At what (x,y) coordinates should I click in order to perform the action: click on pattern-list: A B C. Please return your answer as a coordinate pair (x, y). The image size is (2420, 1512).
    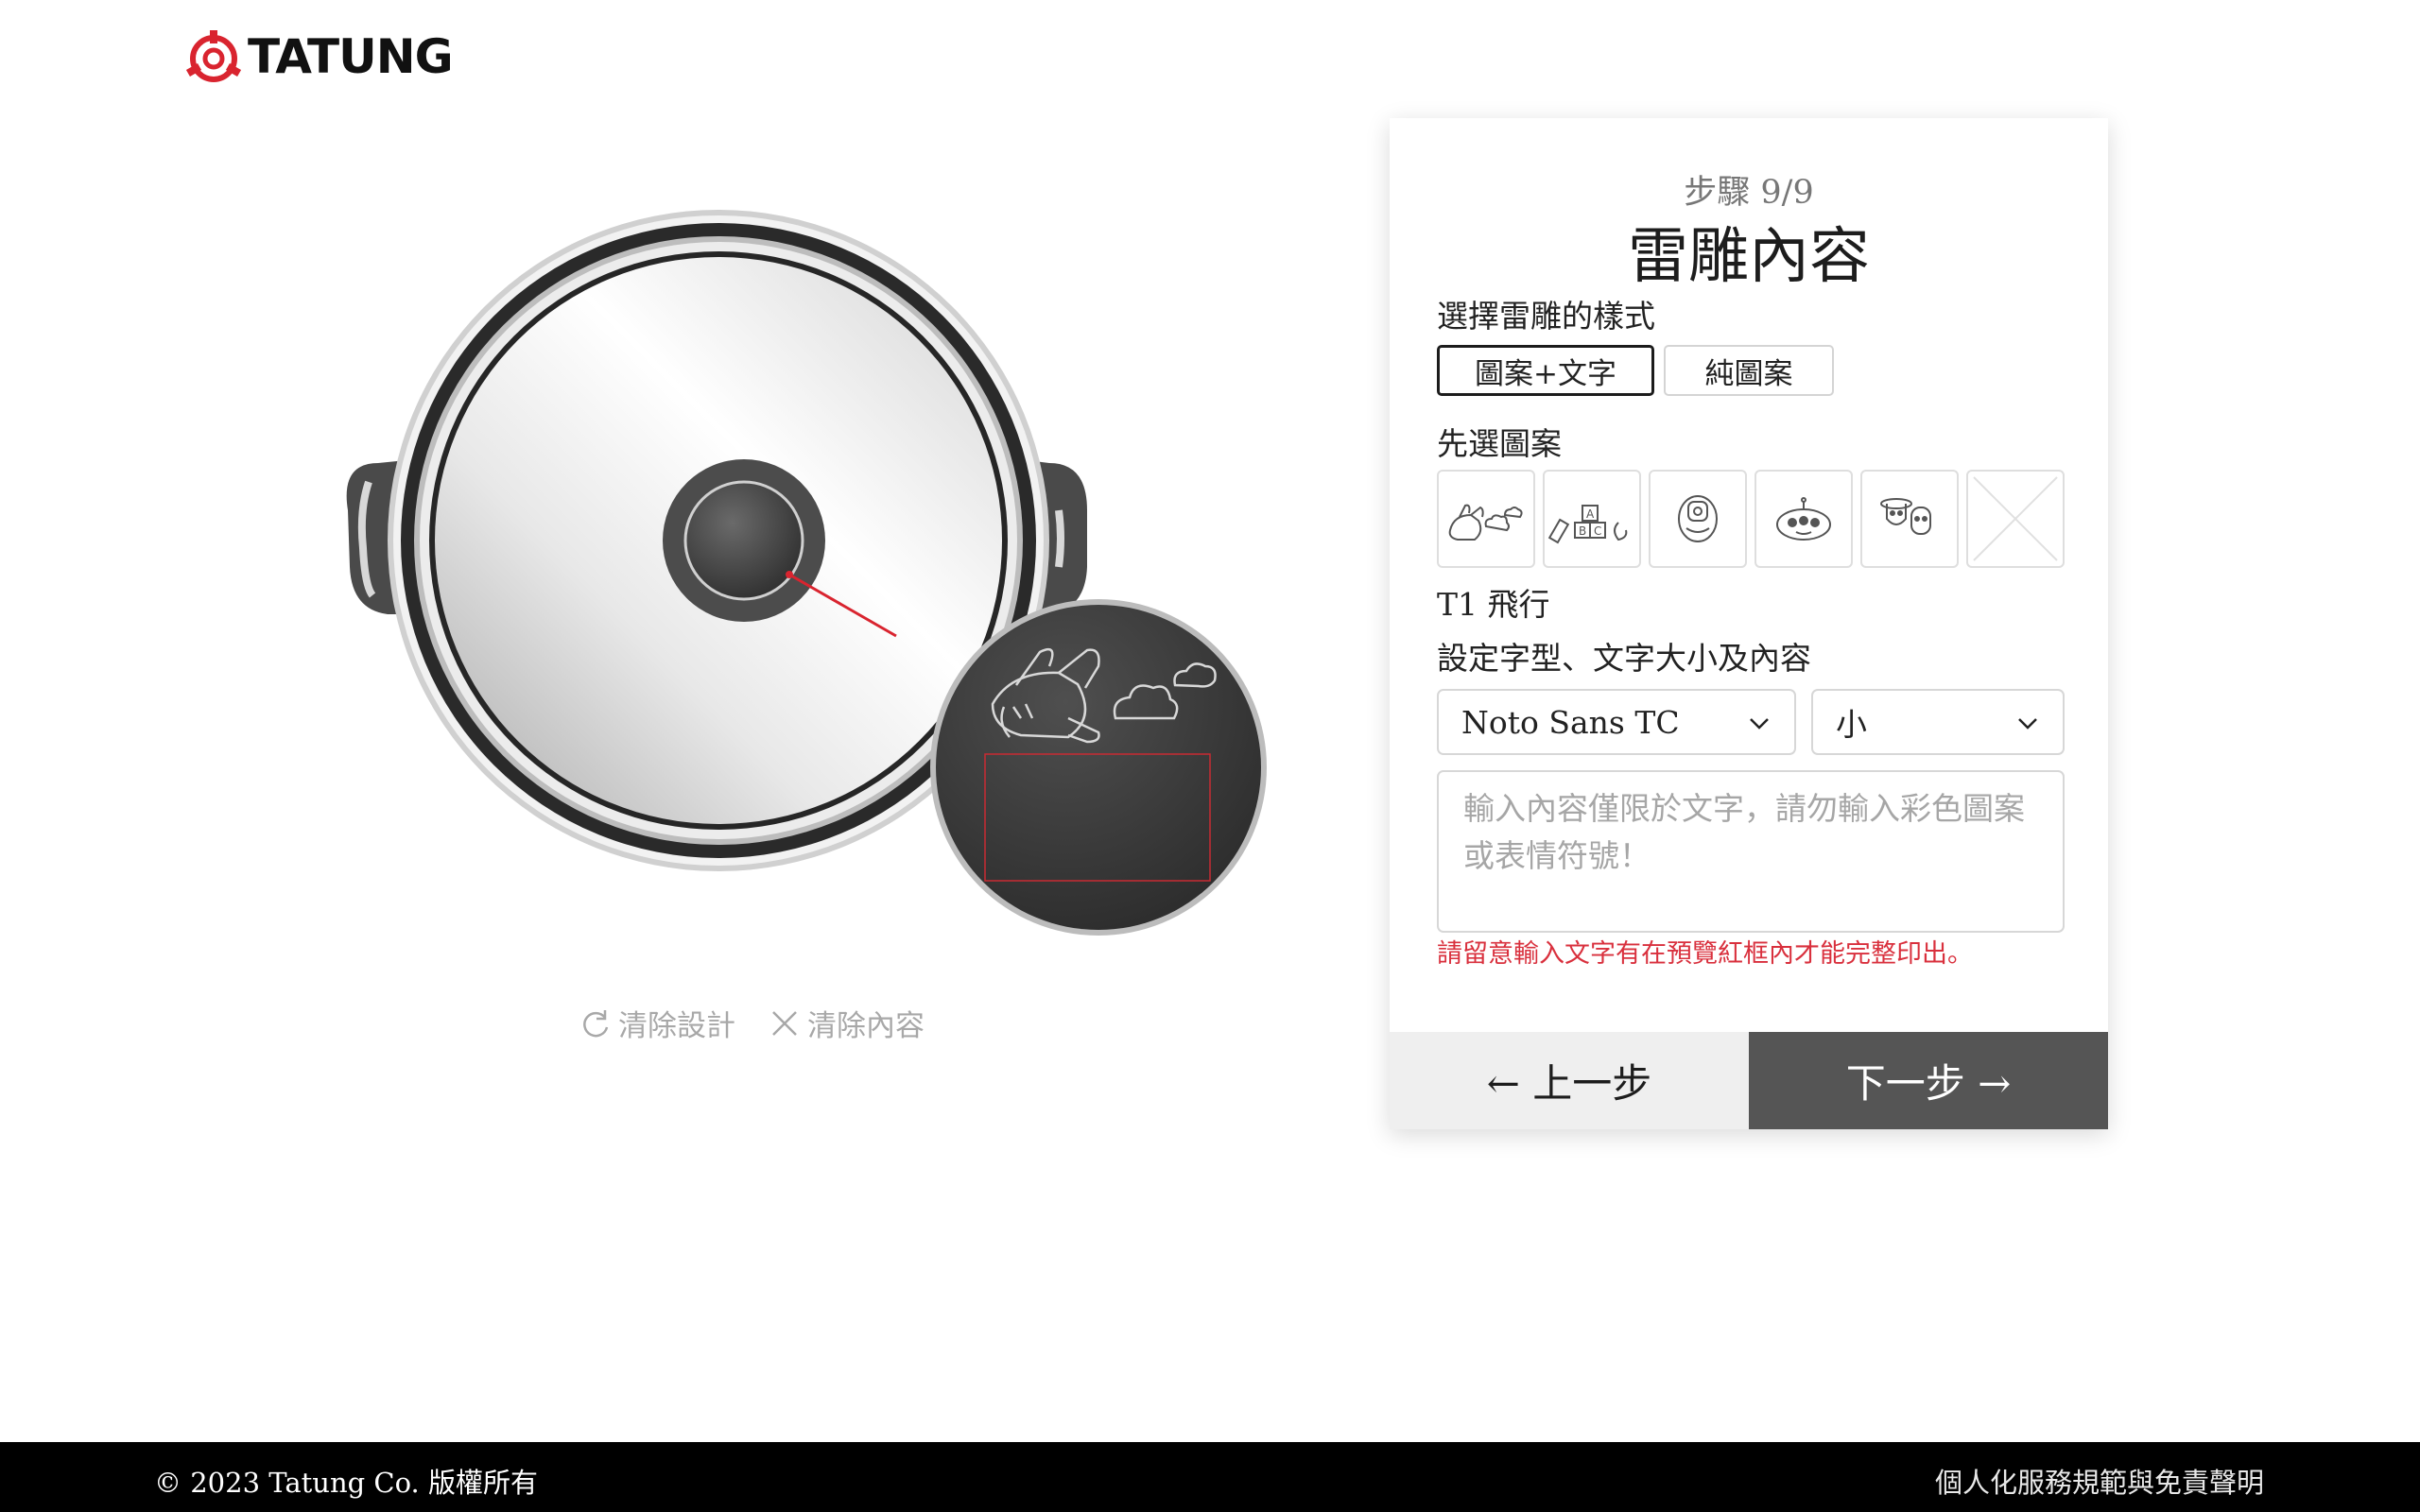
    Looking at the image, I should click on (1751, 519).